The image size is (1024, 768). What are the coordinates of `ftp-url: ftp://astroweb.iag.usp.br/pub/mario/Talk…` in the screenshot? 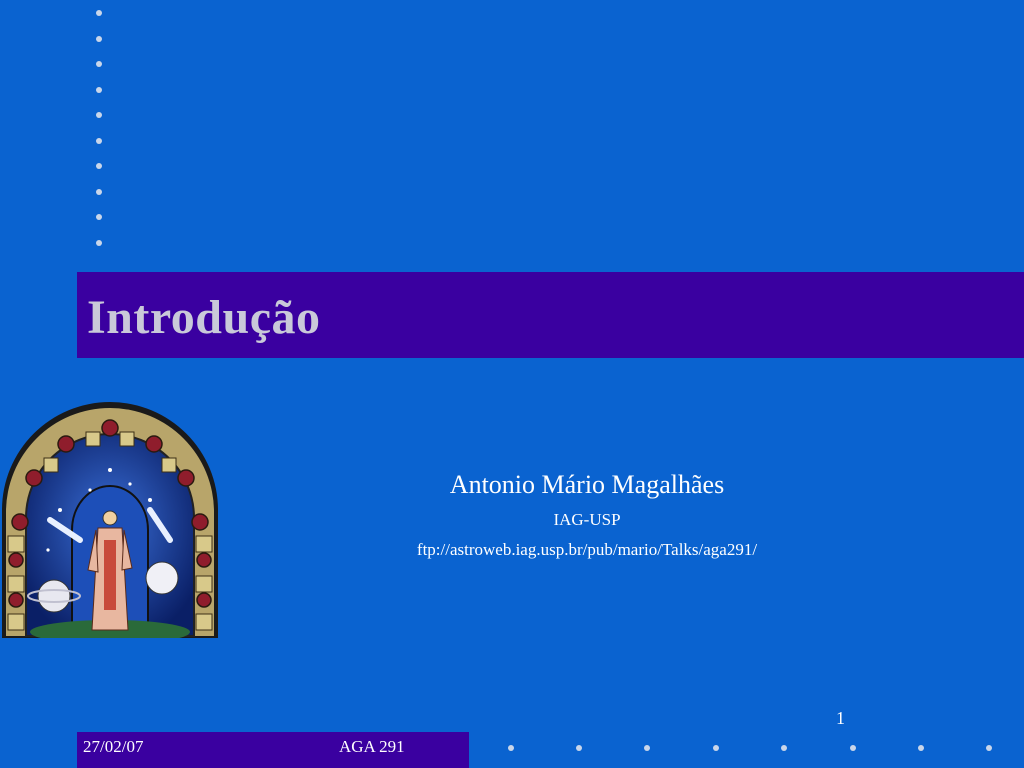 It's located at (587, 549).